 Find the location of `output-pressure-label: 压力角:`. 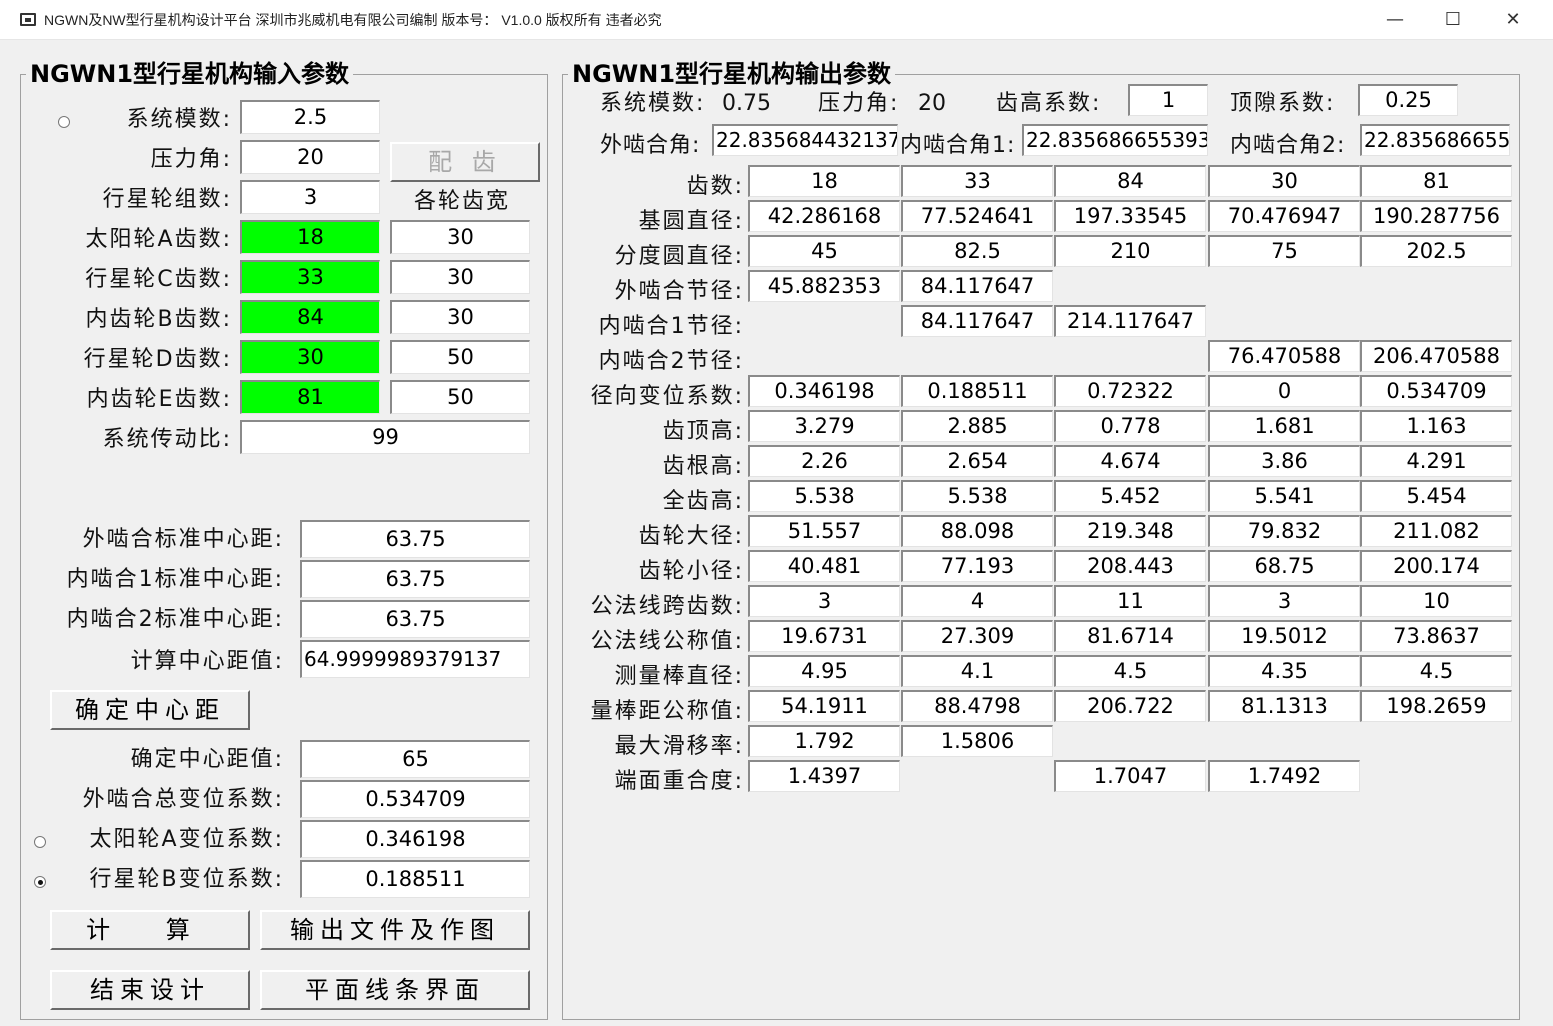

output-pressure-label: 压力角: is located at coordinates (859, 103).